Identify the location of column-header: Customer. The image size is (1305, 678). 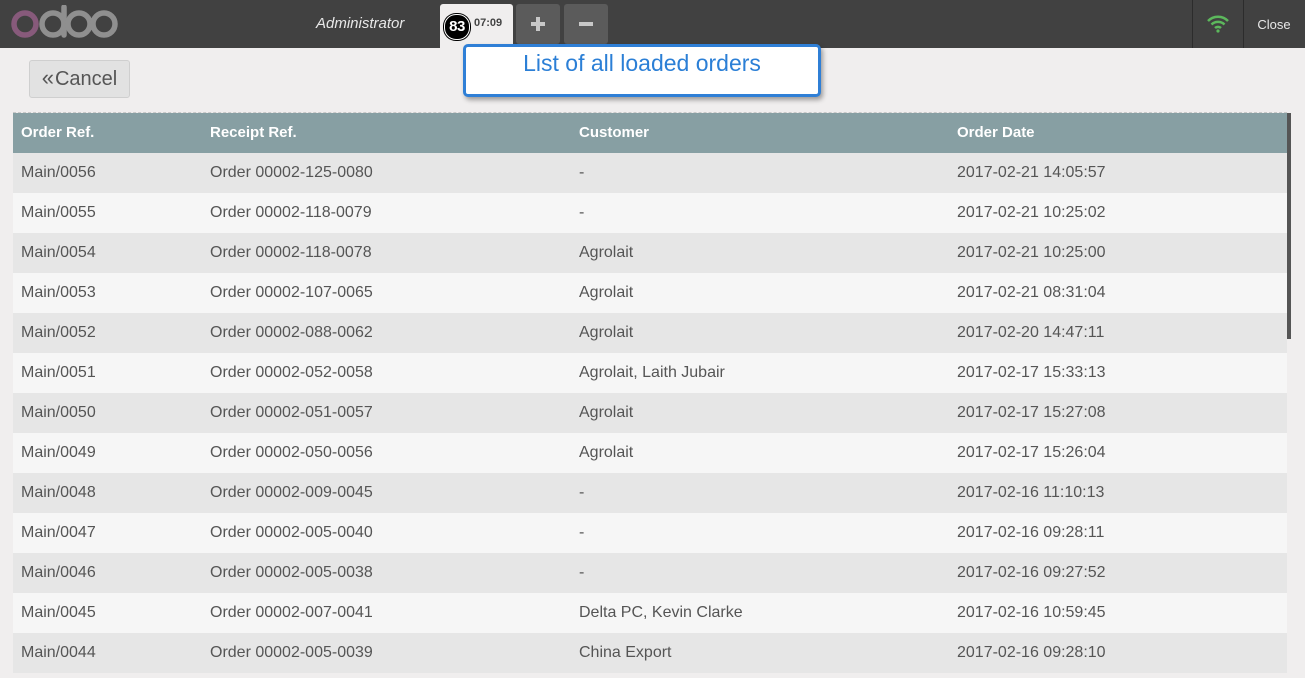
(614, 132).